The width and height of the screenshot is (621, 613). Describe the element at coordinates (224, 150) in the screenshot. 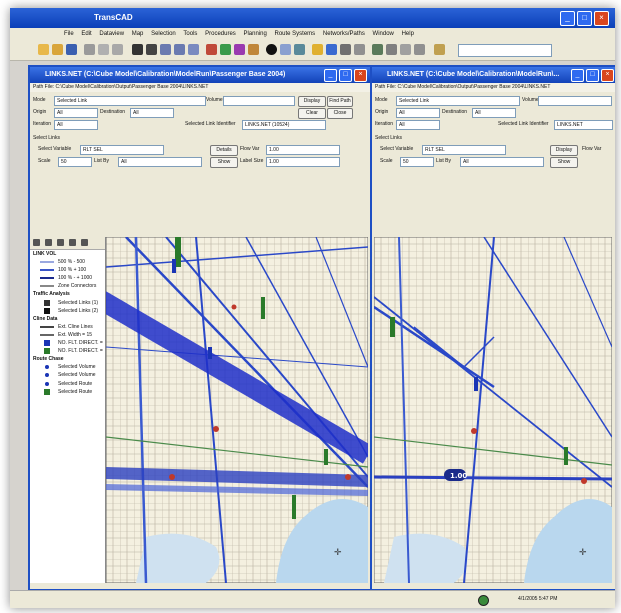

I see `details-button: Details` at that location.